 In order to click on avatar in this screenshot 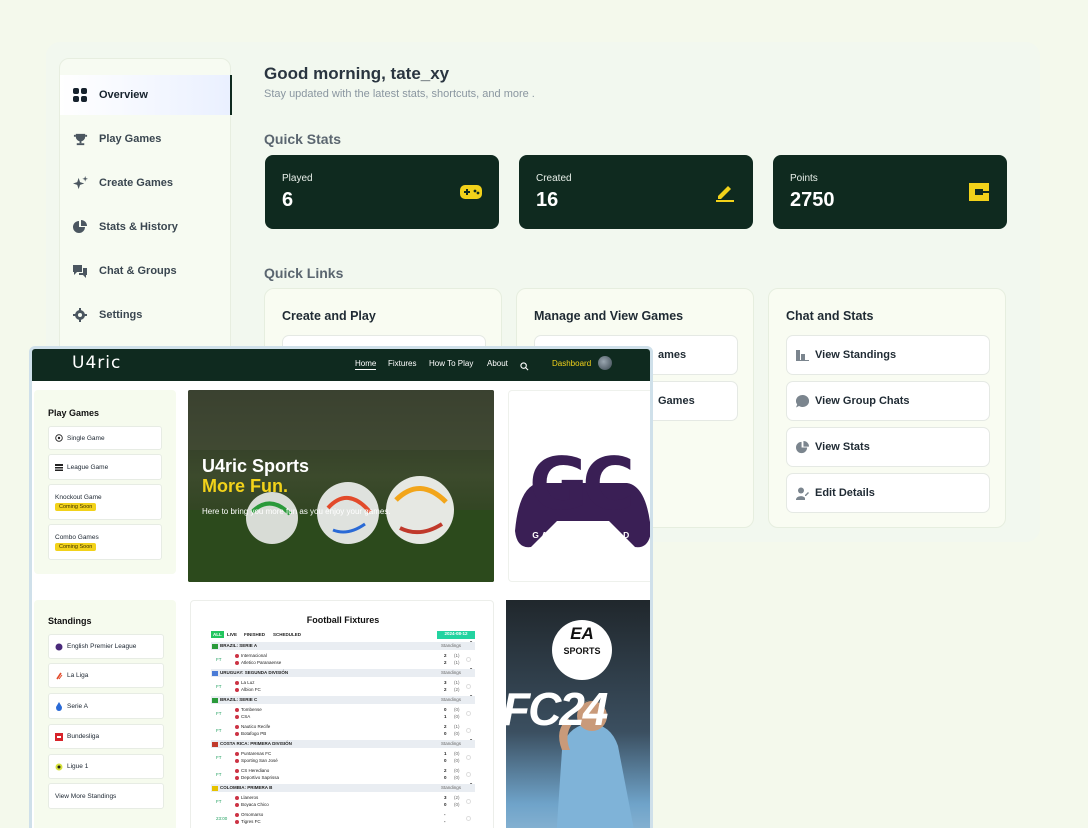, I will do `click(605, 363)`.